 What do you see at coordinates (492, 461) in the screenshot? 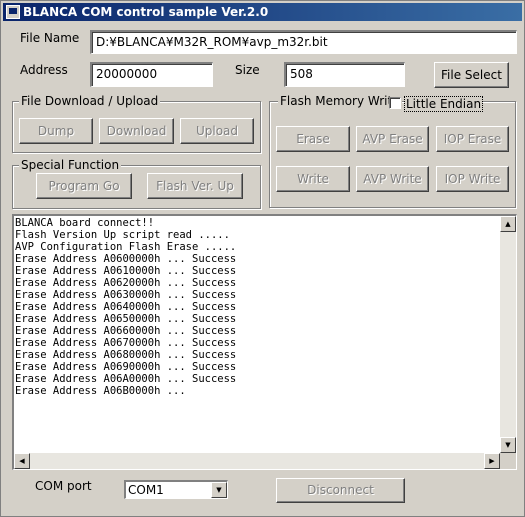
I see `scroll-right-arrow-icon: ▶` at bounding box center [492, 461].